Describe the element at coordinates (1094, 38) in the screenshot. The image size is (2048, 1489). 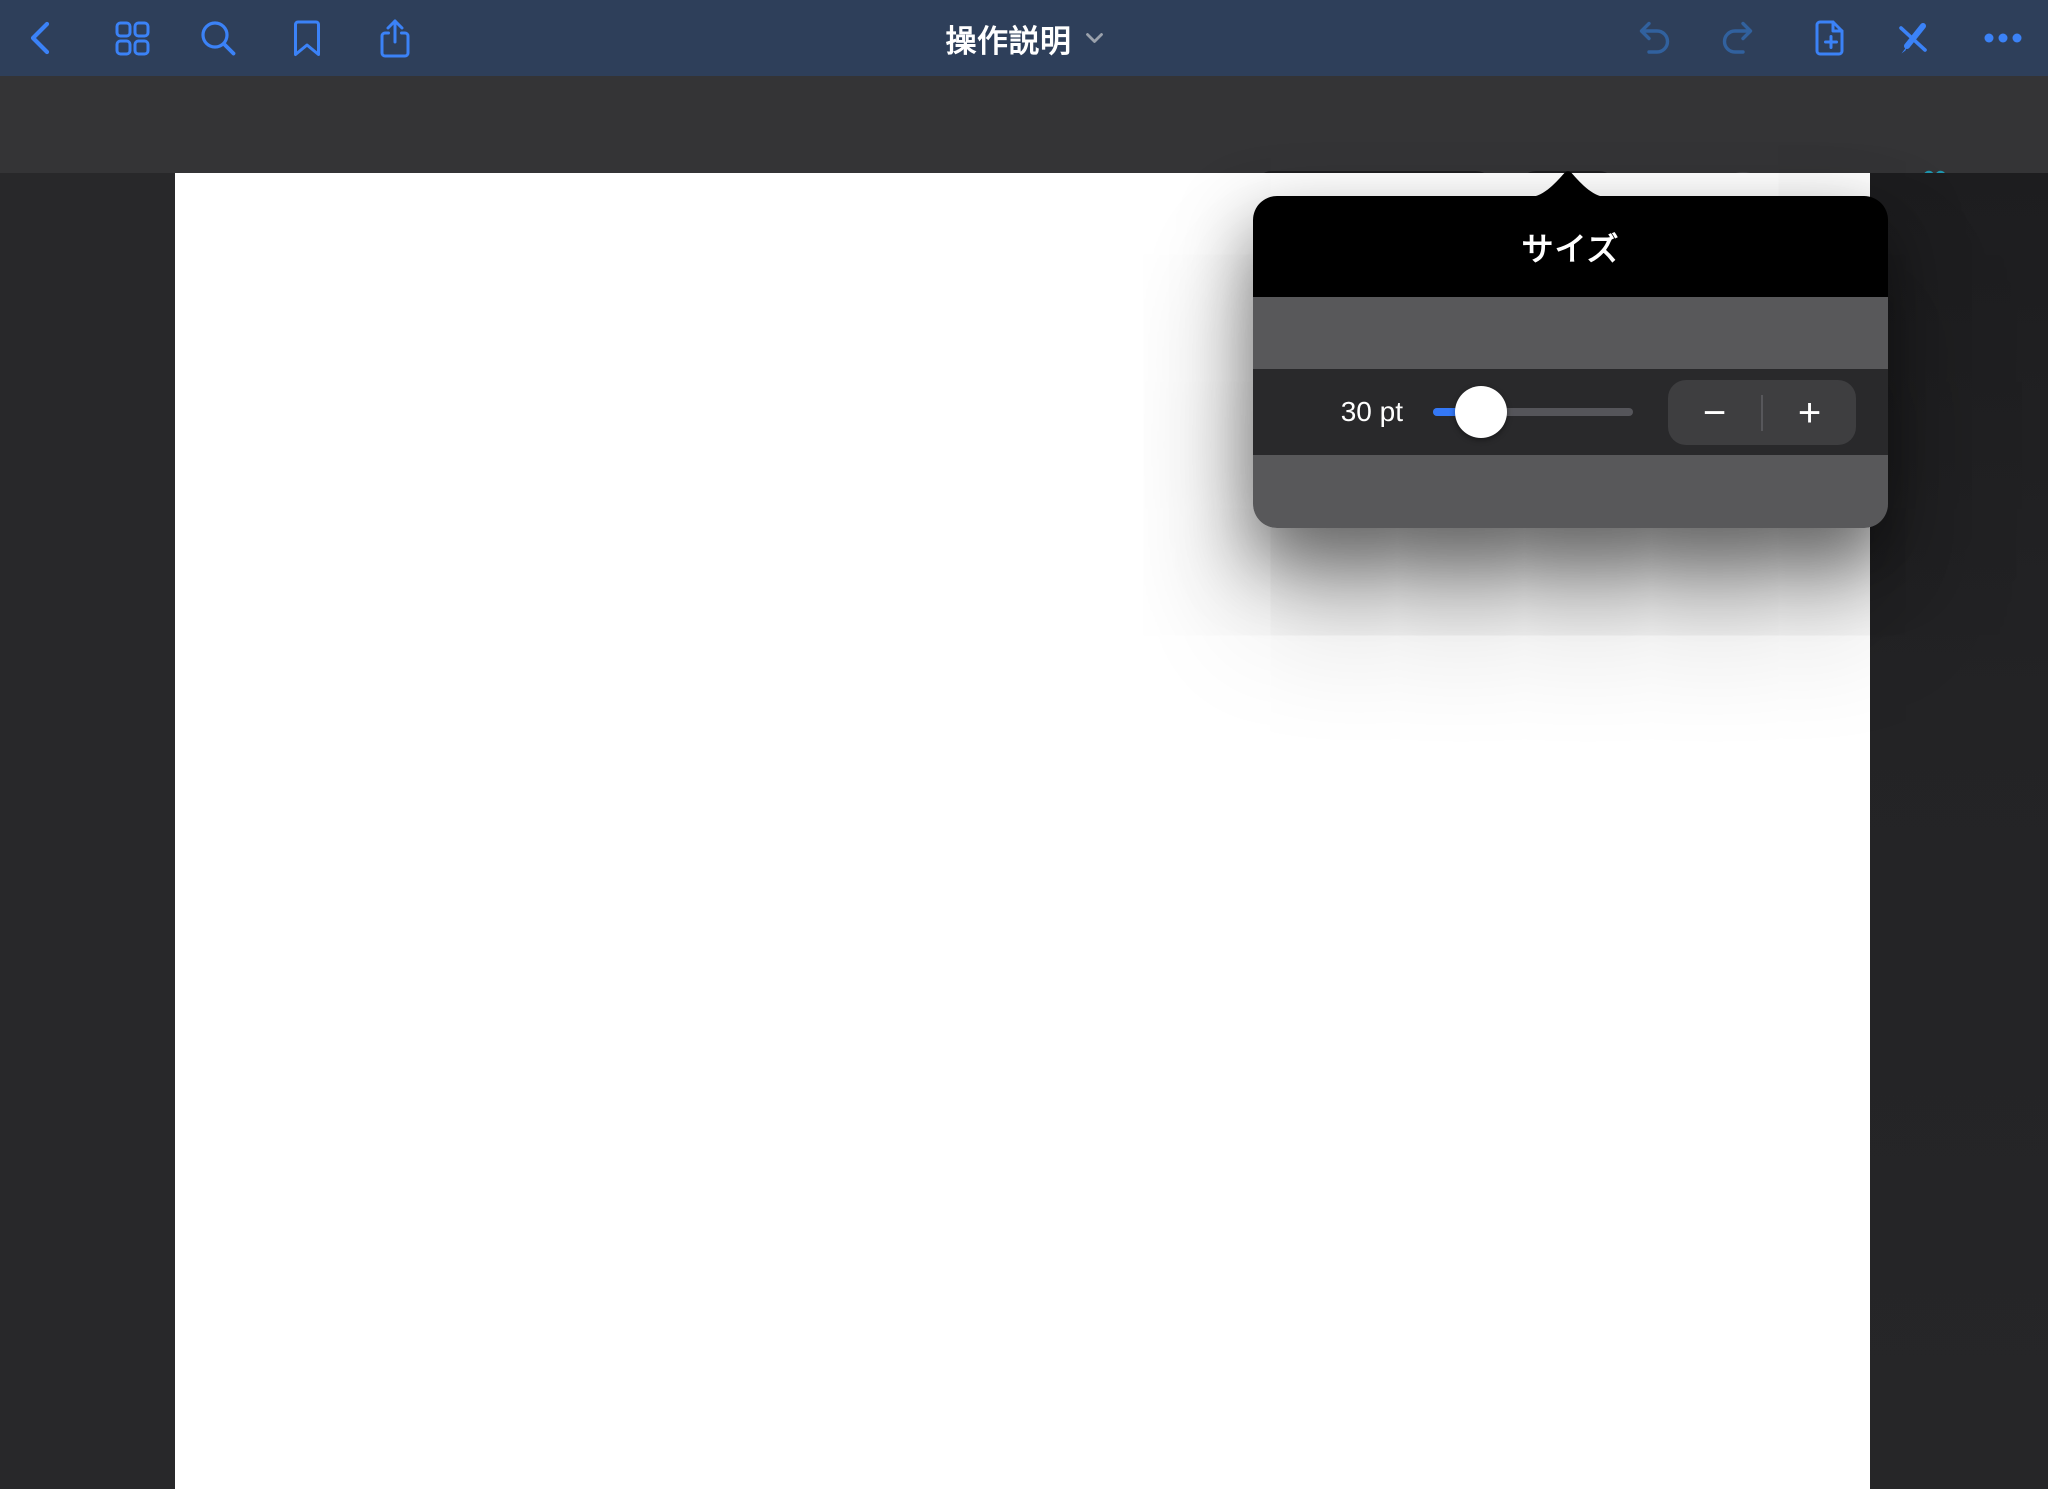
I see `chevron-down-icon` at that location.